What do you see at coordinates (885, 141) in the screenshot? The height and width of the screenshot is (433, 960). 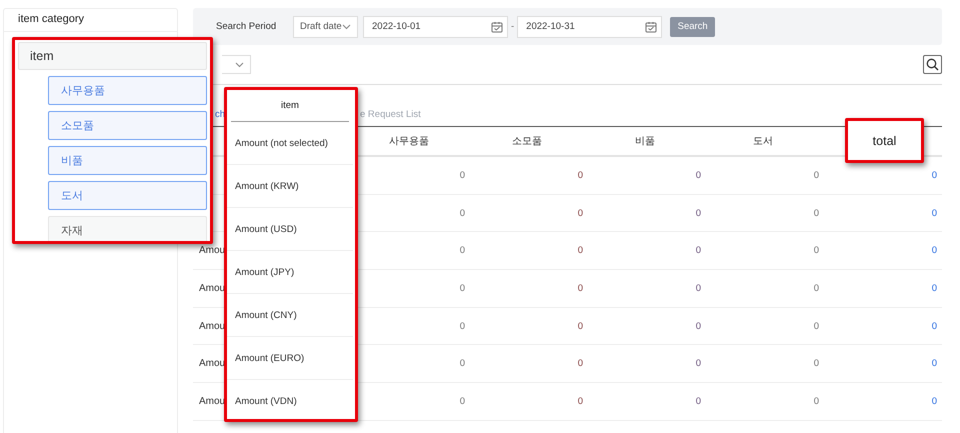 I see `column-header: total` at bounding box center [885, 141].